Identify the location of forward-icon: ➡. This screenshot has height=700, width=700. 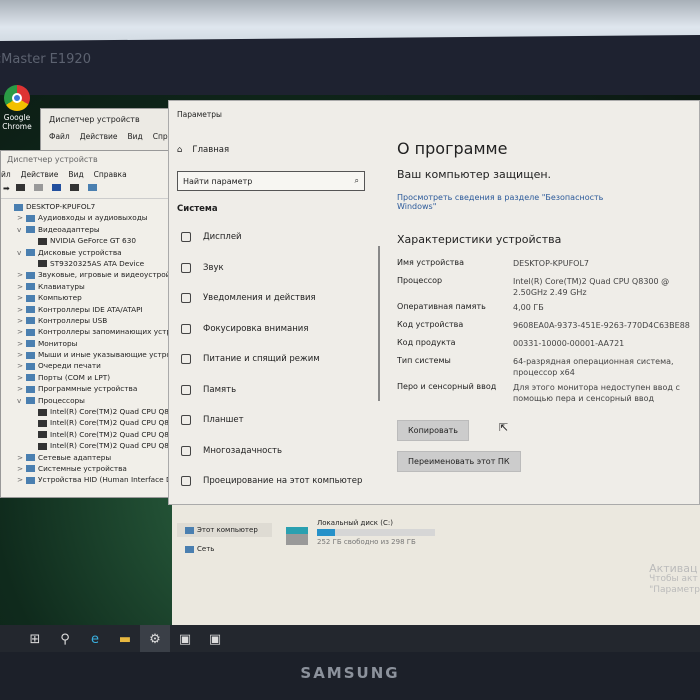
(6, 188).